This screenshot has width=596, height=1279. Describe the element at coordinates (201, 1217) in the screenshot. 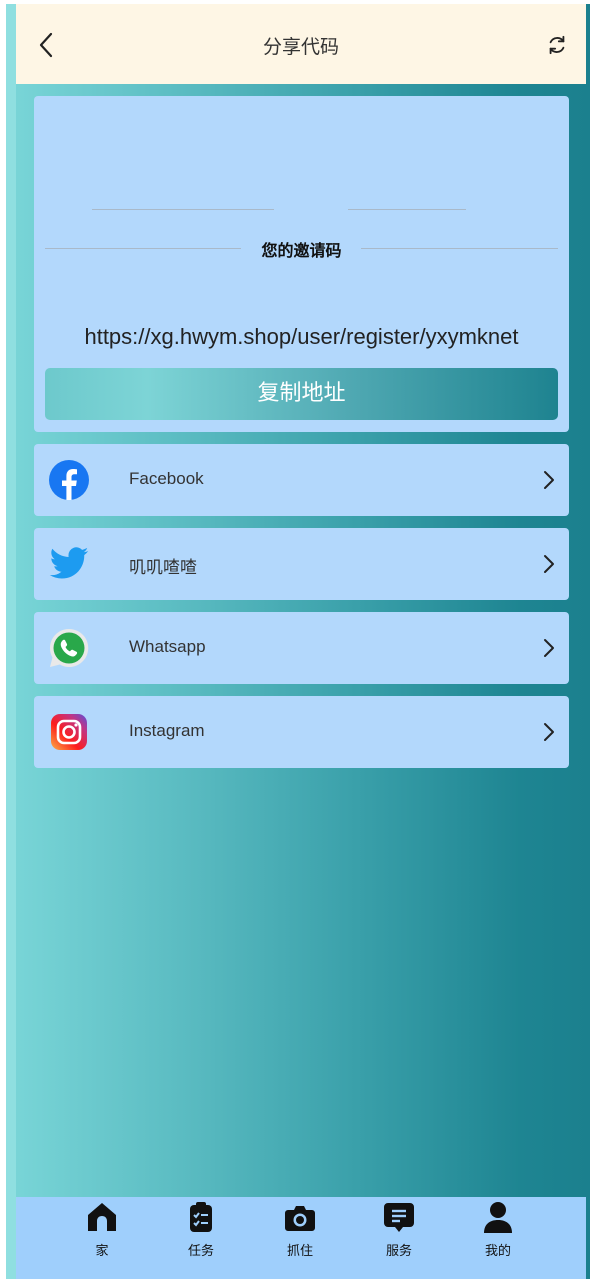

I see `task-clipboard-icon` at that location.